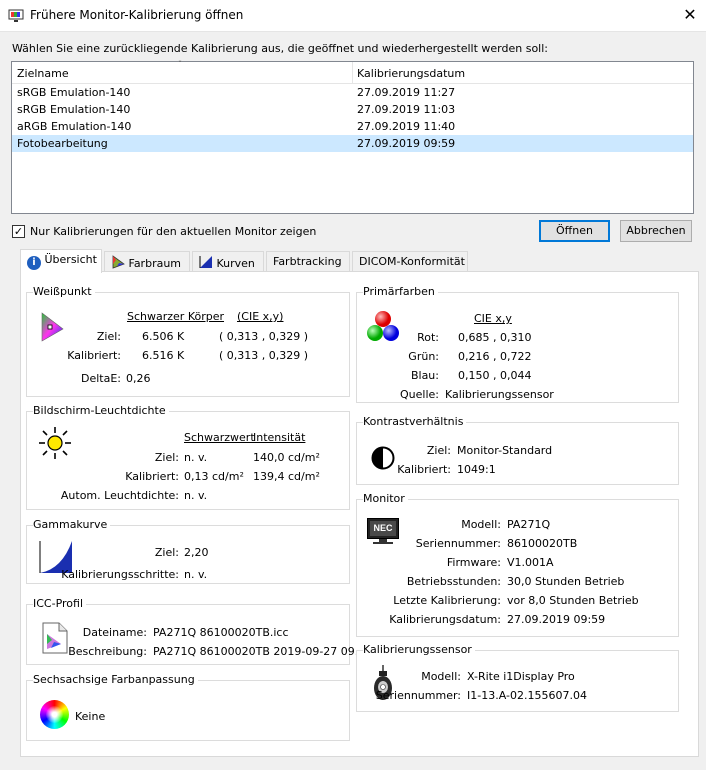 The height and width of the screenshot is (770, 706). What do you see at coordinates (70, 259) in the screenshot?
I see `tab-label: Übersicht` at bounding box center [70, 259].